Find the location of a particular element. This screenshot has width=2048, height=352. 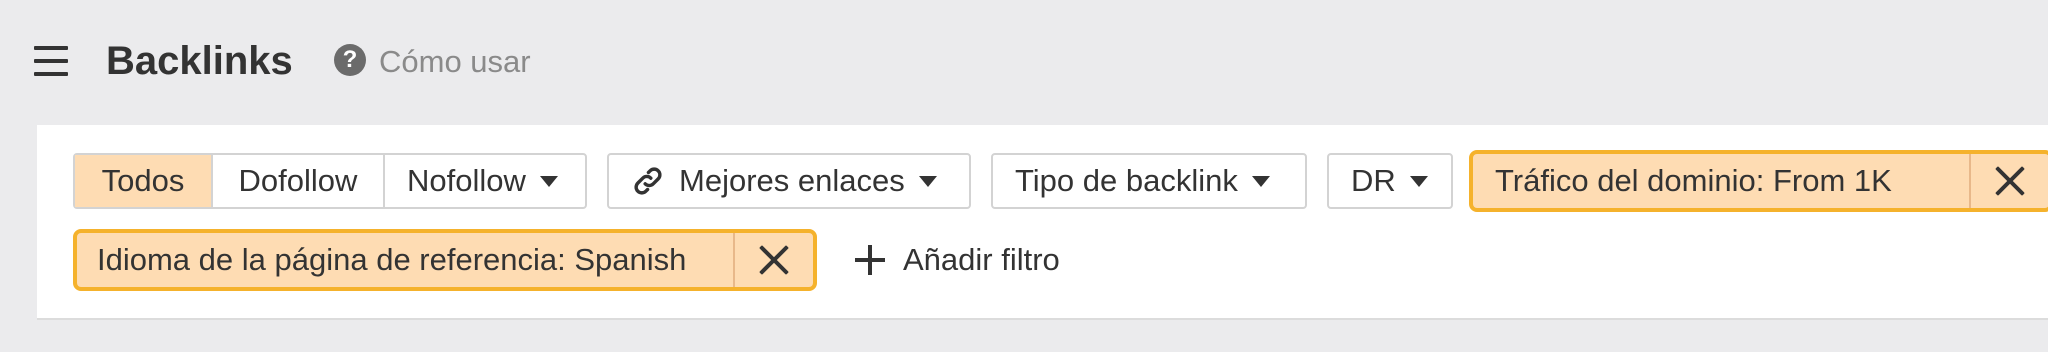

page-title: Backlinks is located at coordinates (199, 61).